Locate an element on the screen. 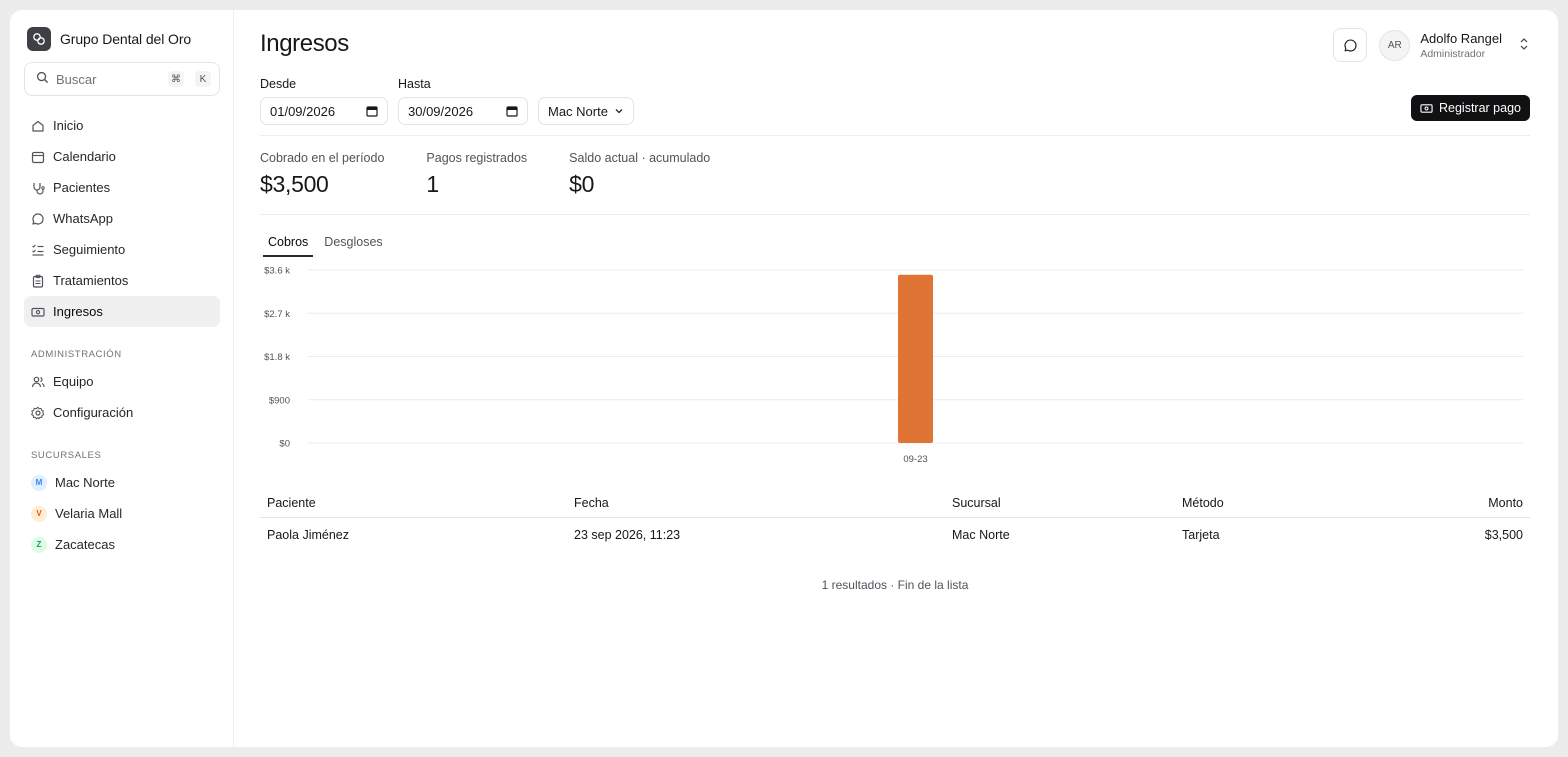 The width and height of the screenshot is (1568, 757). sidebar-item-seguimiento: Seguimiento is located at coordinates (122, 249).